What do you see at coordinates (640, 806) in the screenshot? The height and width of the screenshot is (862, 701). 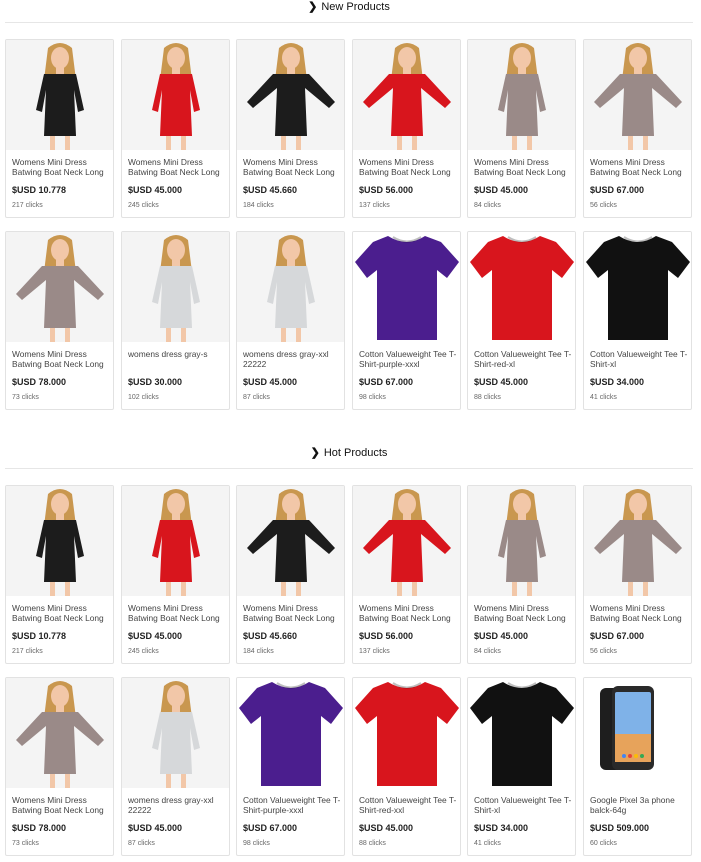 I see `product-name: Google Pixel 3a phone balck-64g` at bounding box center [640, 806].